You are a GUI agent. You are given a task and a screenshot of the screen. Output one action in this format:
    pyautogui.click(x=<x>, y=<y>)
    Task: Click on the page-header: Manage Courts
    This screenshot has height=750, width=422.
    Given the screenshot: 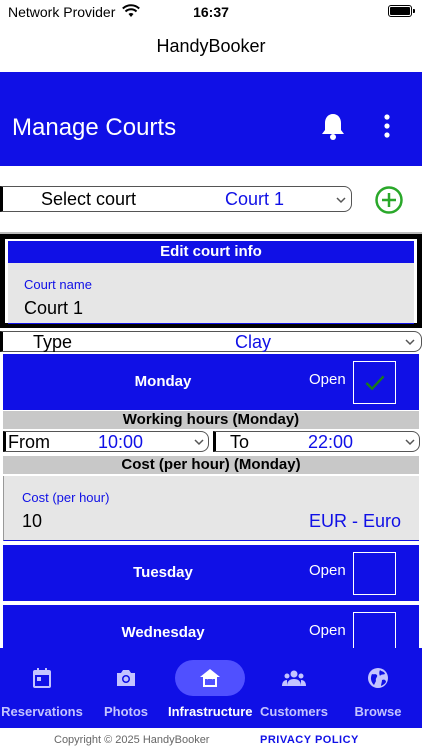 What is the action you would take?
    pyautogui.click(x=211, y=119)
    